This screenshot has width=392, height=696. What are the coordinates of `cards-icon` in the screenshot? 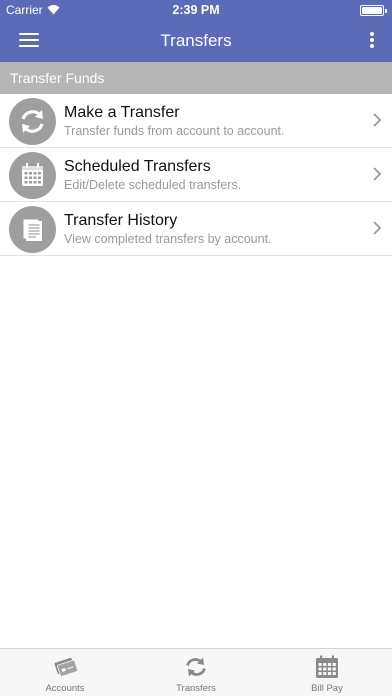 It's located at (66, 667).